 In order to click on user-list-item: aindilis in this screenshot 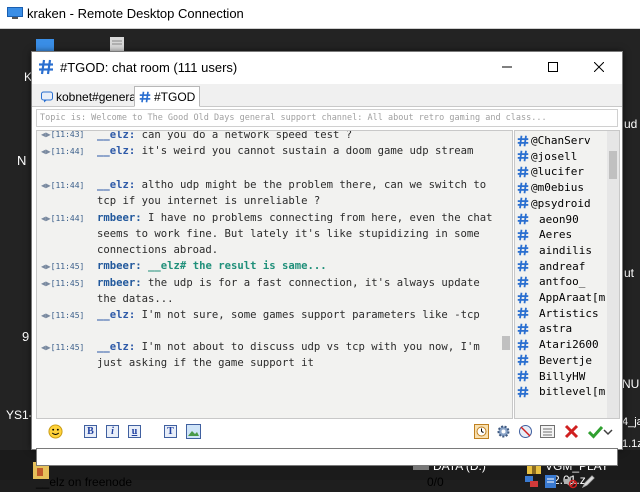, I will do `click(554, 250)`.